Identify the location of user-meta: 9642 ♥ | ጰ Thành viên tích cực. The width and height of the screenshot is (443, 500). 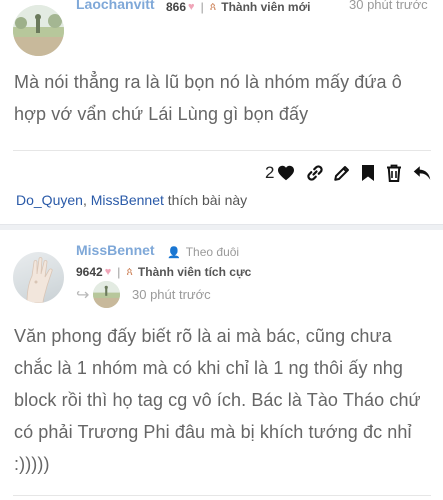
(163, 272).